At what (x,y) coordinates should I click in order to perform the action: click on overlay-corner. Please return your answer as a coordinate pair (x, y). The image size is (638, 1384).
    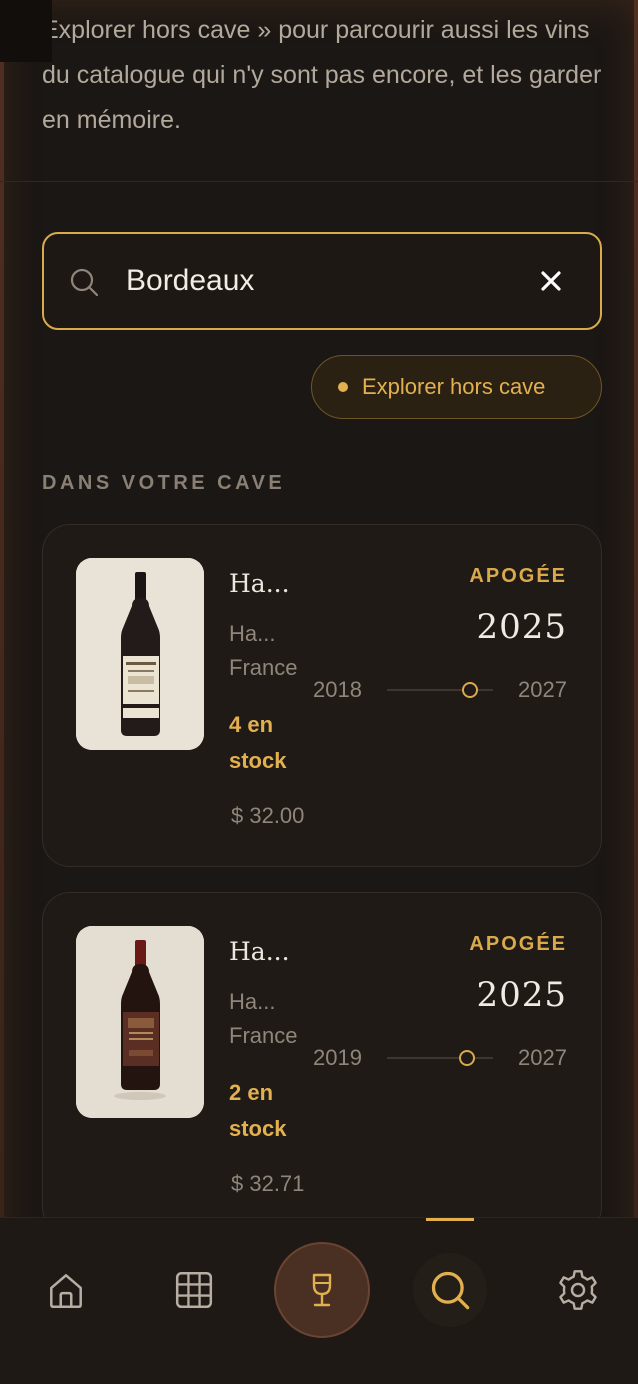
    Looking at the image, I should click on (26, 31).